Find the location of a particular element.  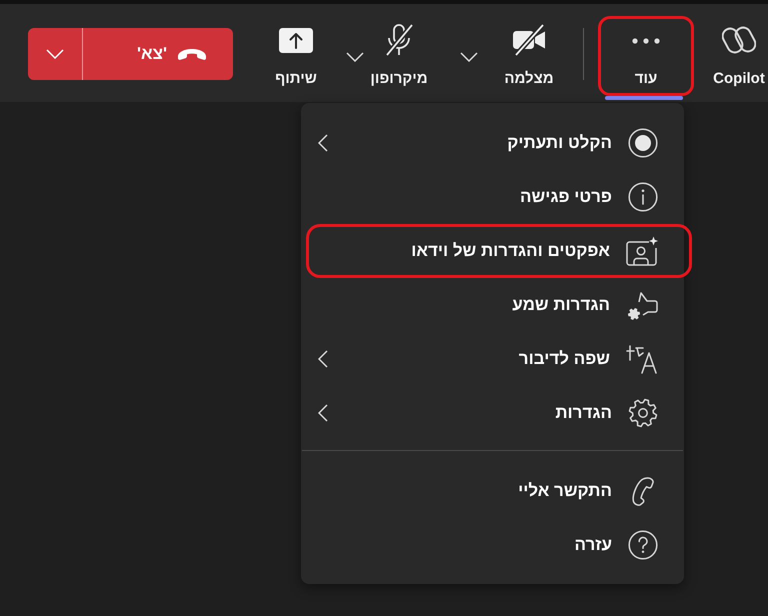

person-sparkle-icon is located at coordinates (642, 251).